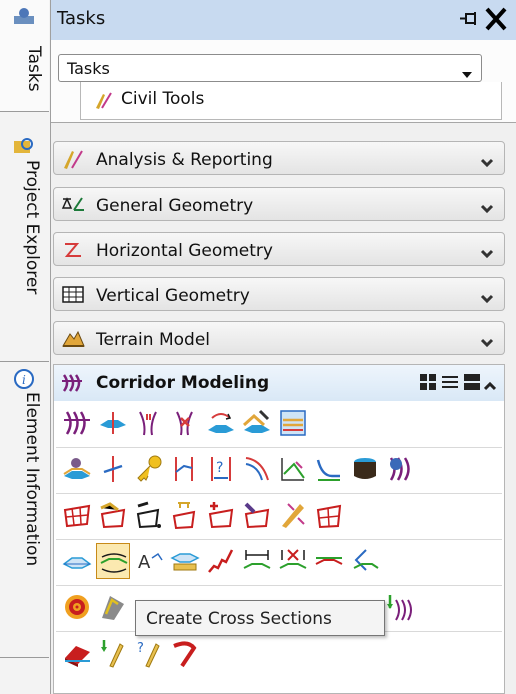 The height and width of the screenshot is (694, 516). What do you see at coordinates (175, 206) in the screenshot?
I see `category-label: General Geometry` at bounding box center [175, 206].